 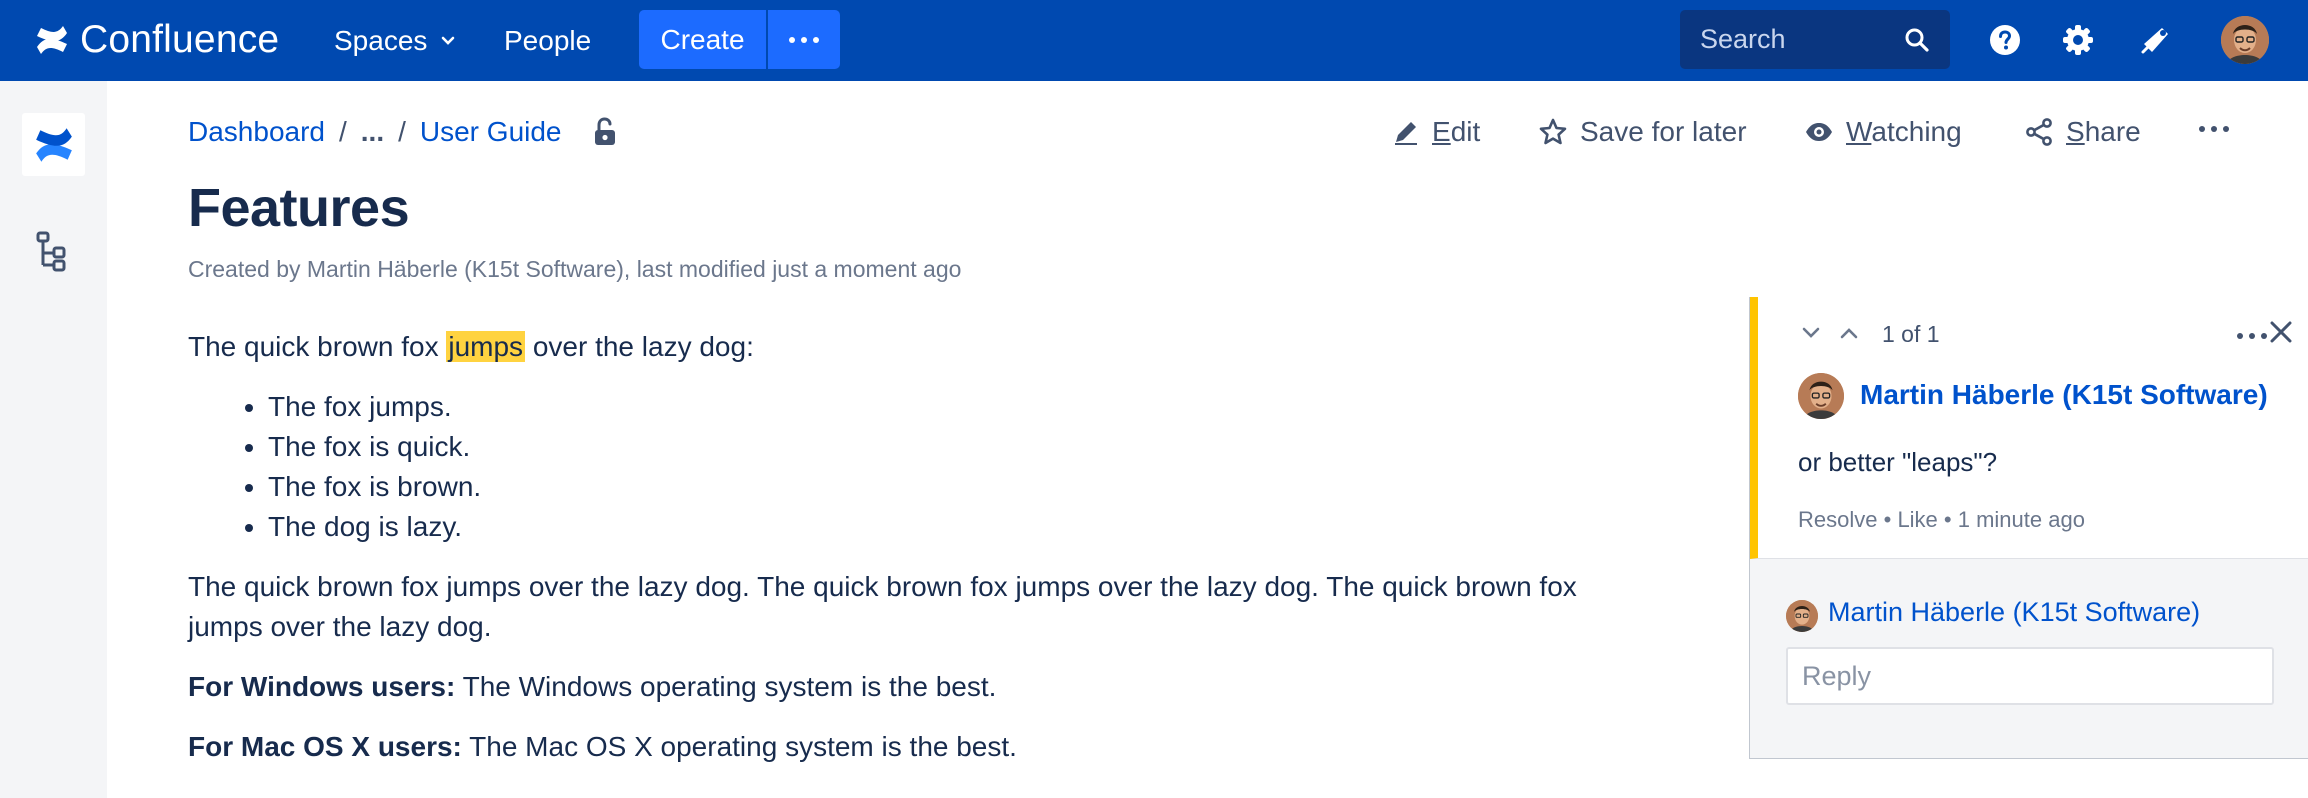 I want to click on gear-icon, so click(x=2078, y=40).